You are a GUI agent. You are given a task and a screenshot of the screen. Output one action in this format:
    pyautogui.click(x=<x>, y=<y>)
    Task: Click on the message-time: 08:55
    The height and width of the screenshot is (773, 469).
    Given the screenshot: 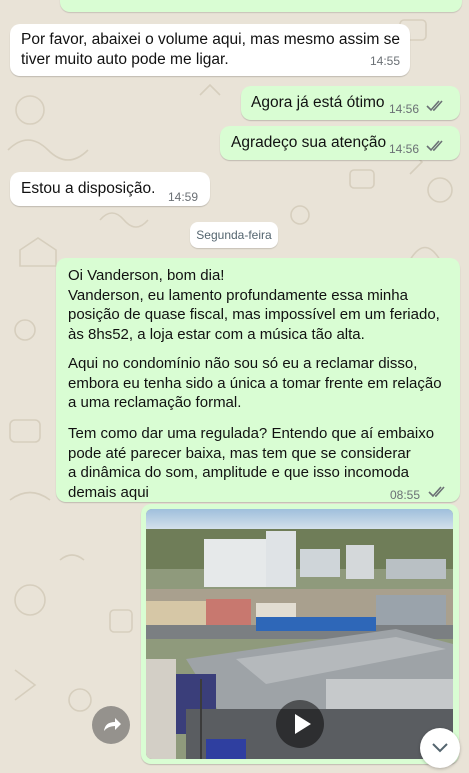 What is the action you would take?
    pyautogui.click(x=405, y=495)
    